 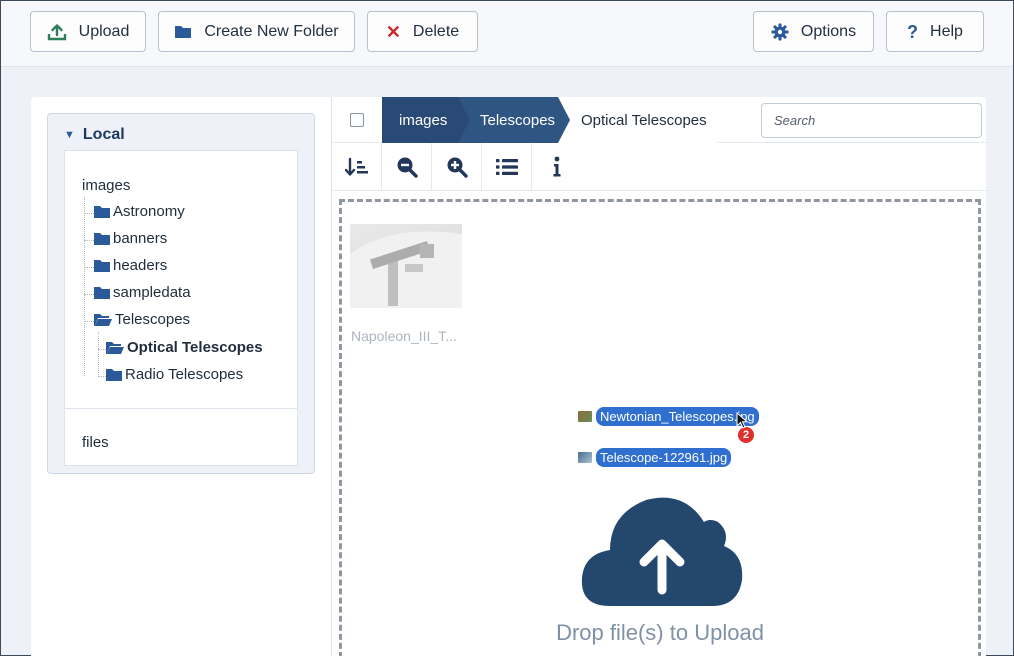 What do you see at coordinates (436, 31) in the screenshot?
I see `delete-label: Delete` at bounding box center [436, 31].